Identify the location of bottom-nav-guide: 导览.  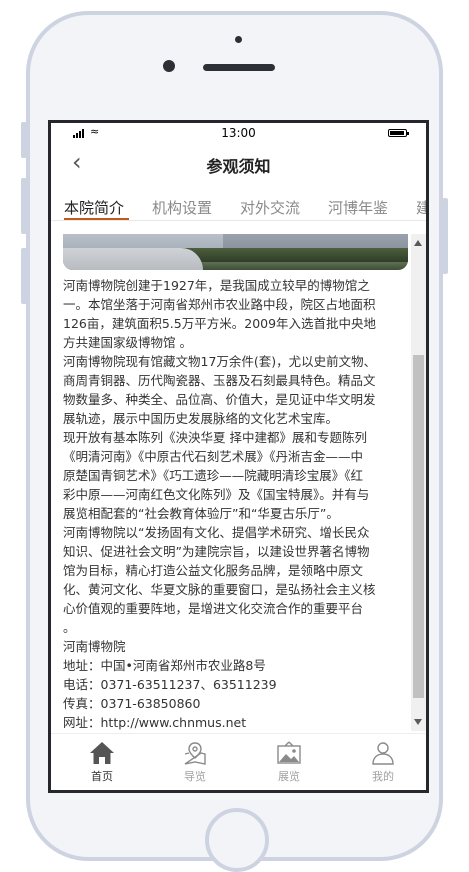
(195, 762).